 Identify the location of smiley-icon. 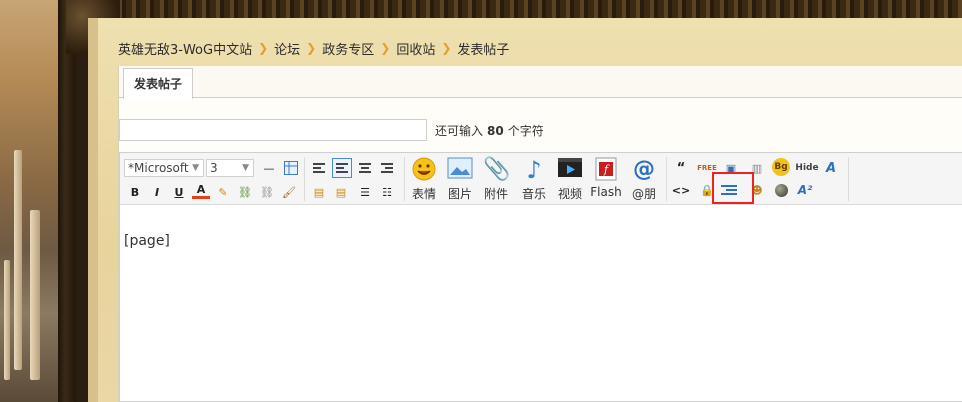
(424, 170).